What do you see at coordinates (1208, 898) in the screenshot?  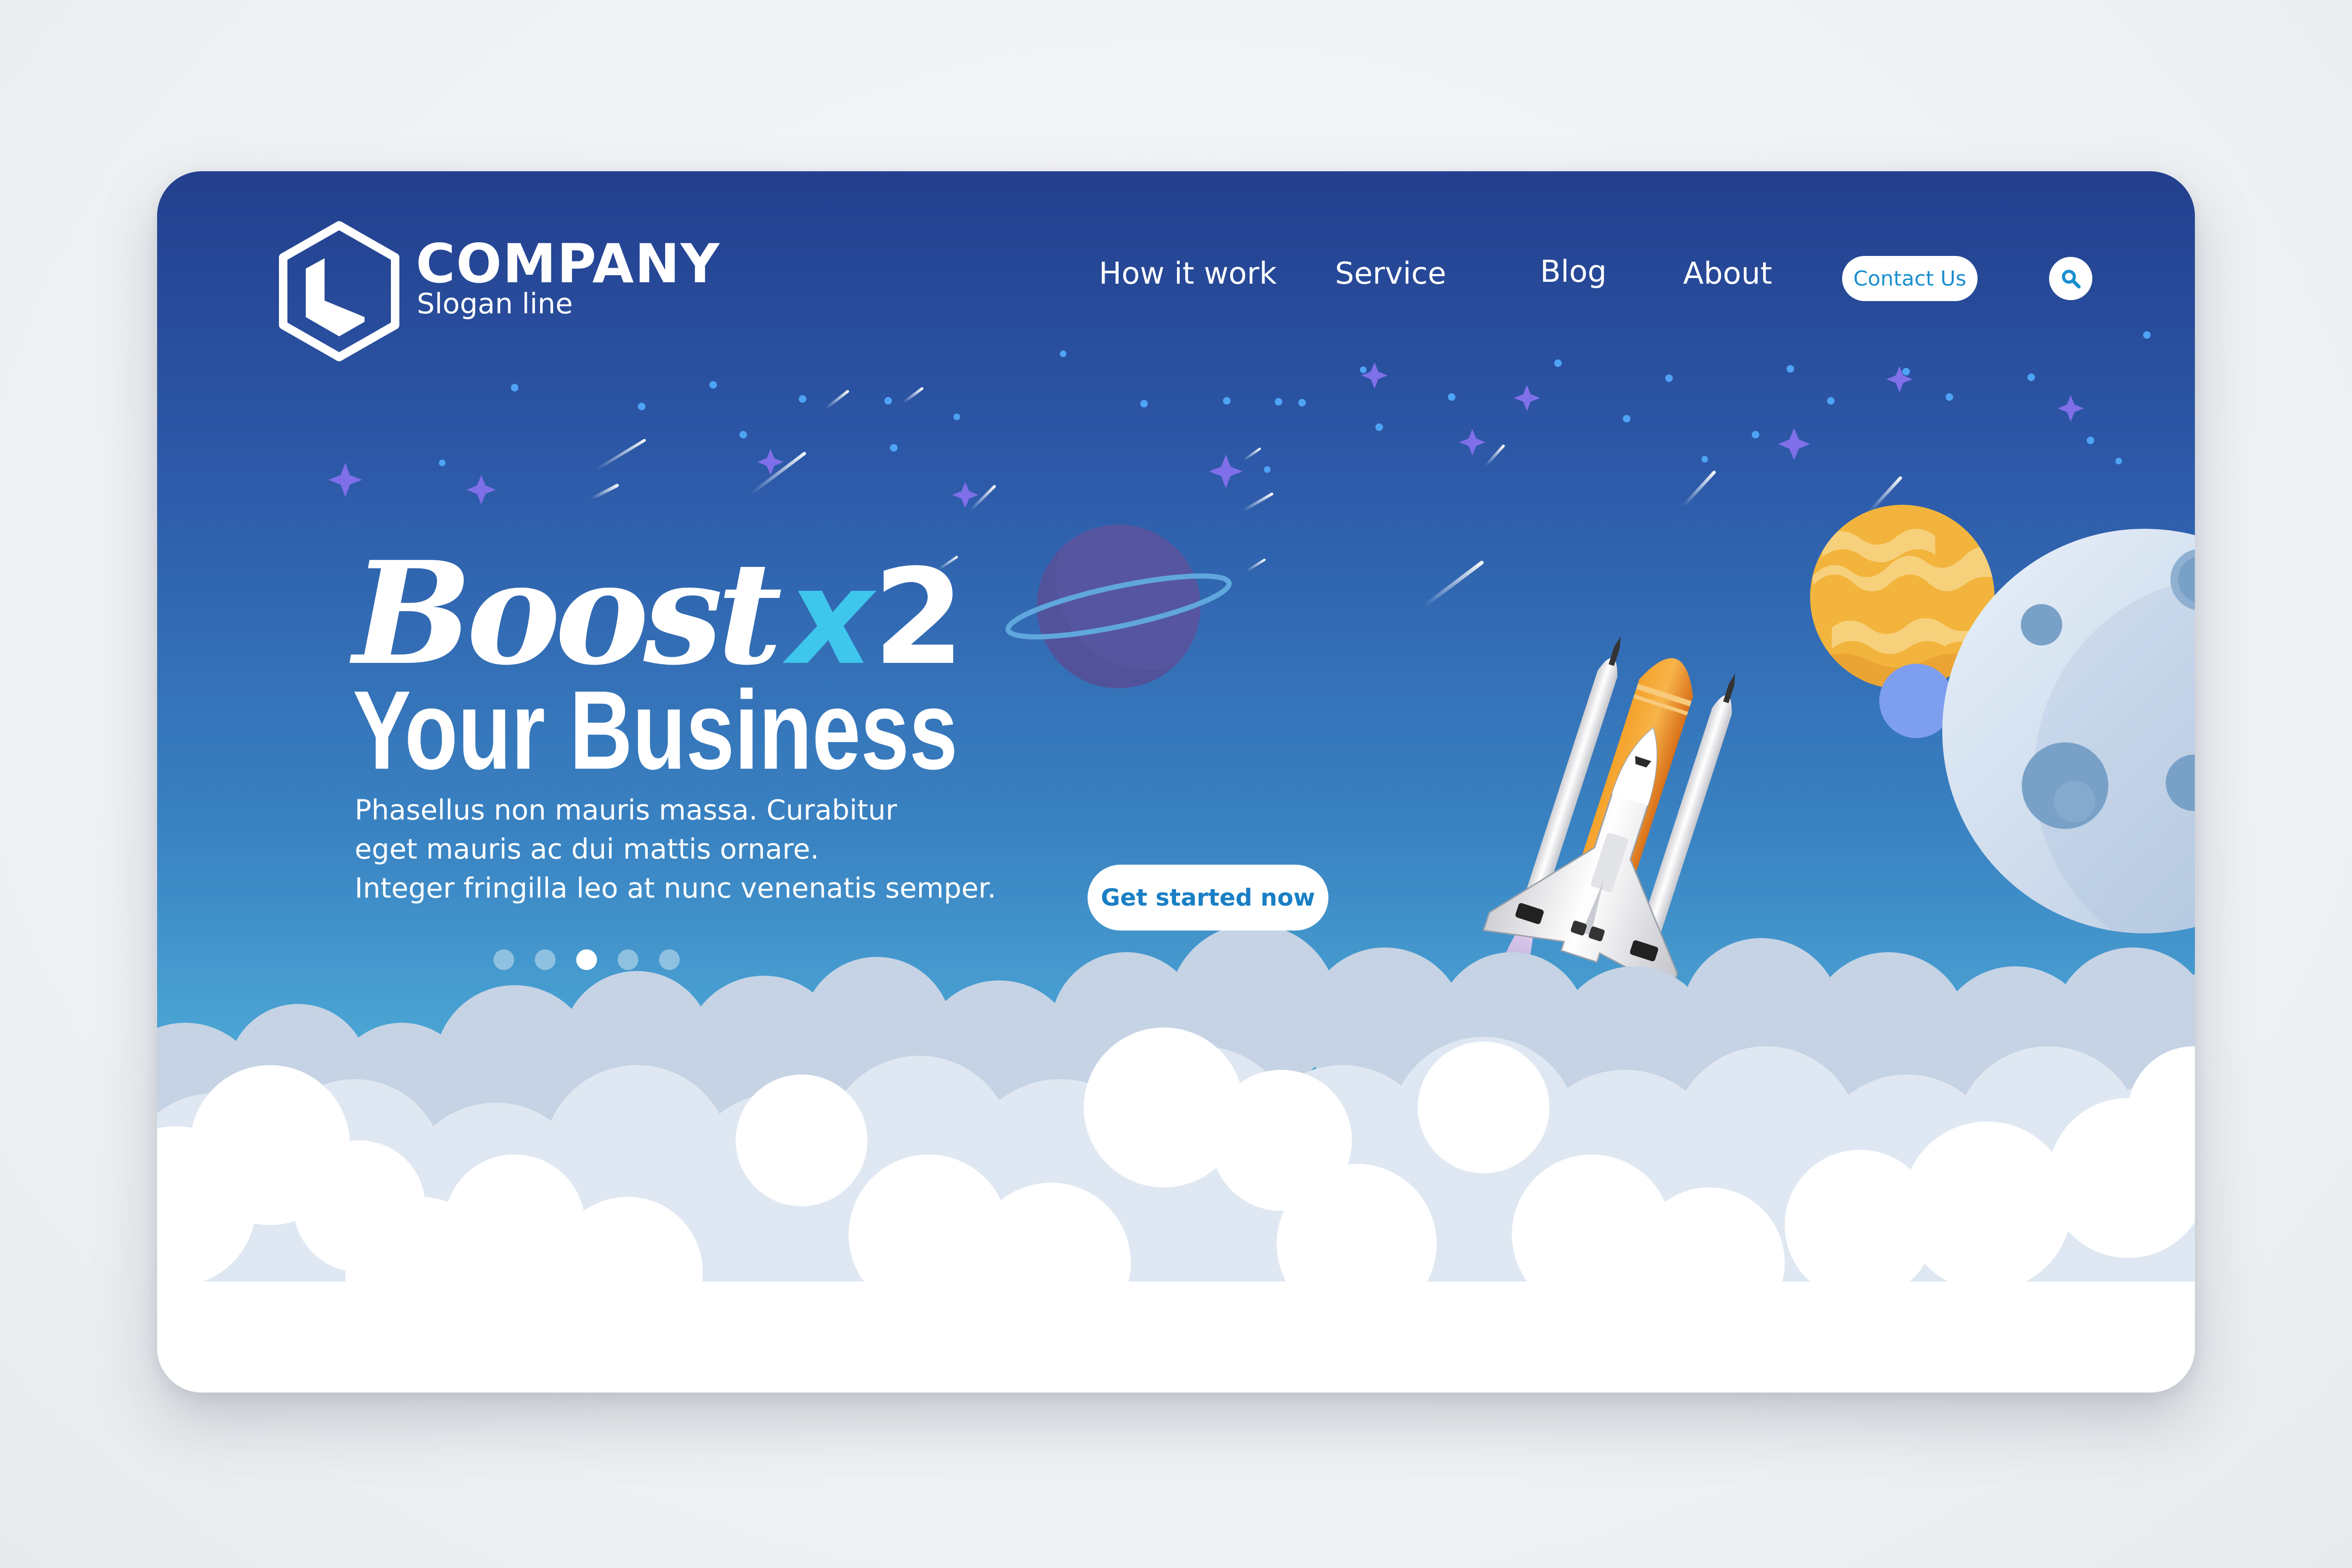 I see `get-started-button: Get started now` at bounding box center [1208, 898].